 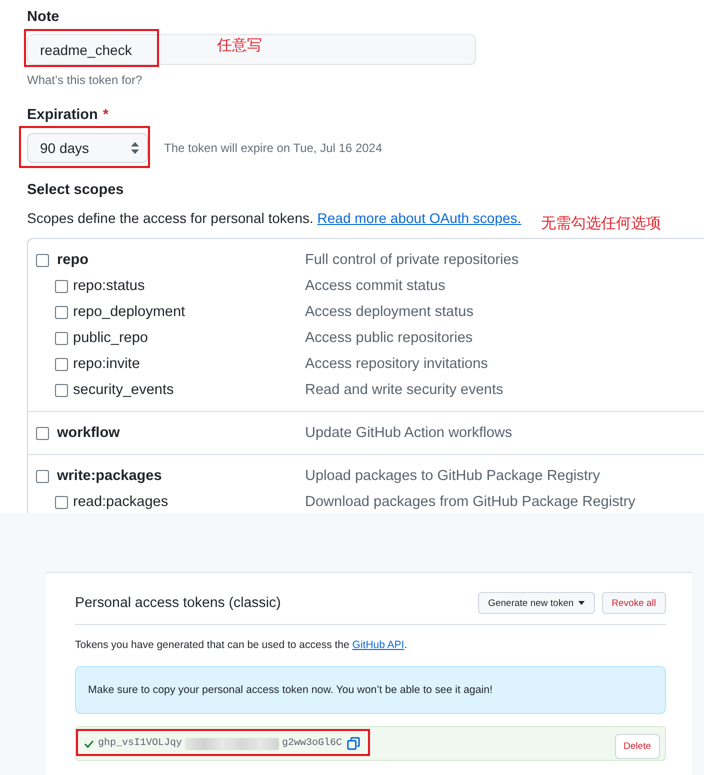 What do you see at coordinates (581, 603) in the screenshot?
I see `caret-icon` at bounding box center [581, 603].